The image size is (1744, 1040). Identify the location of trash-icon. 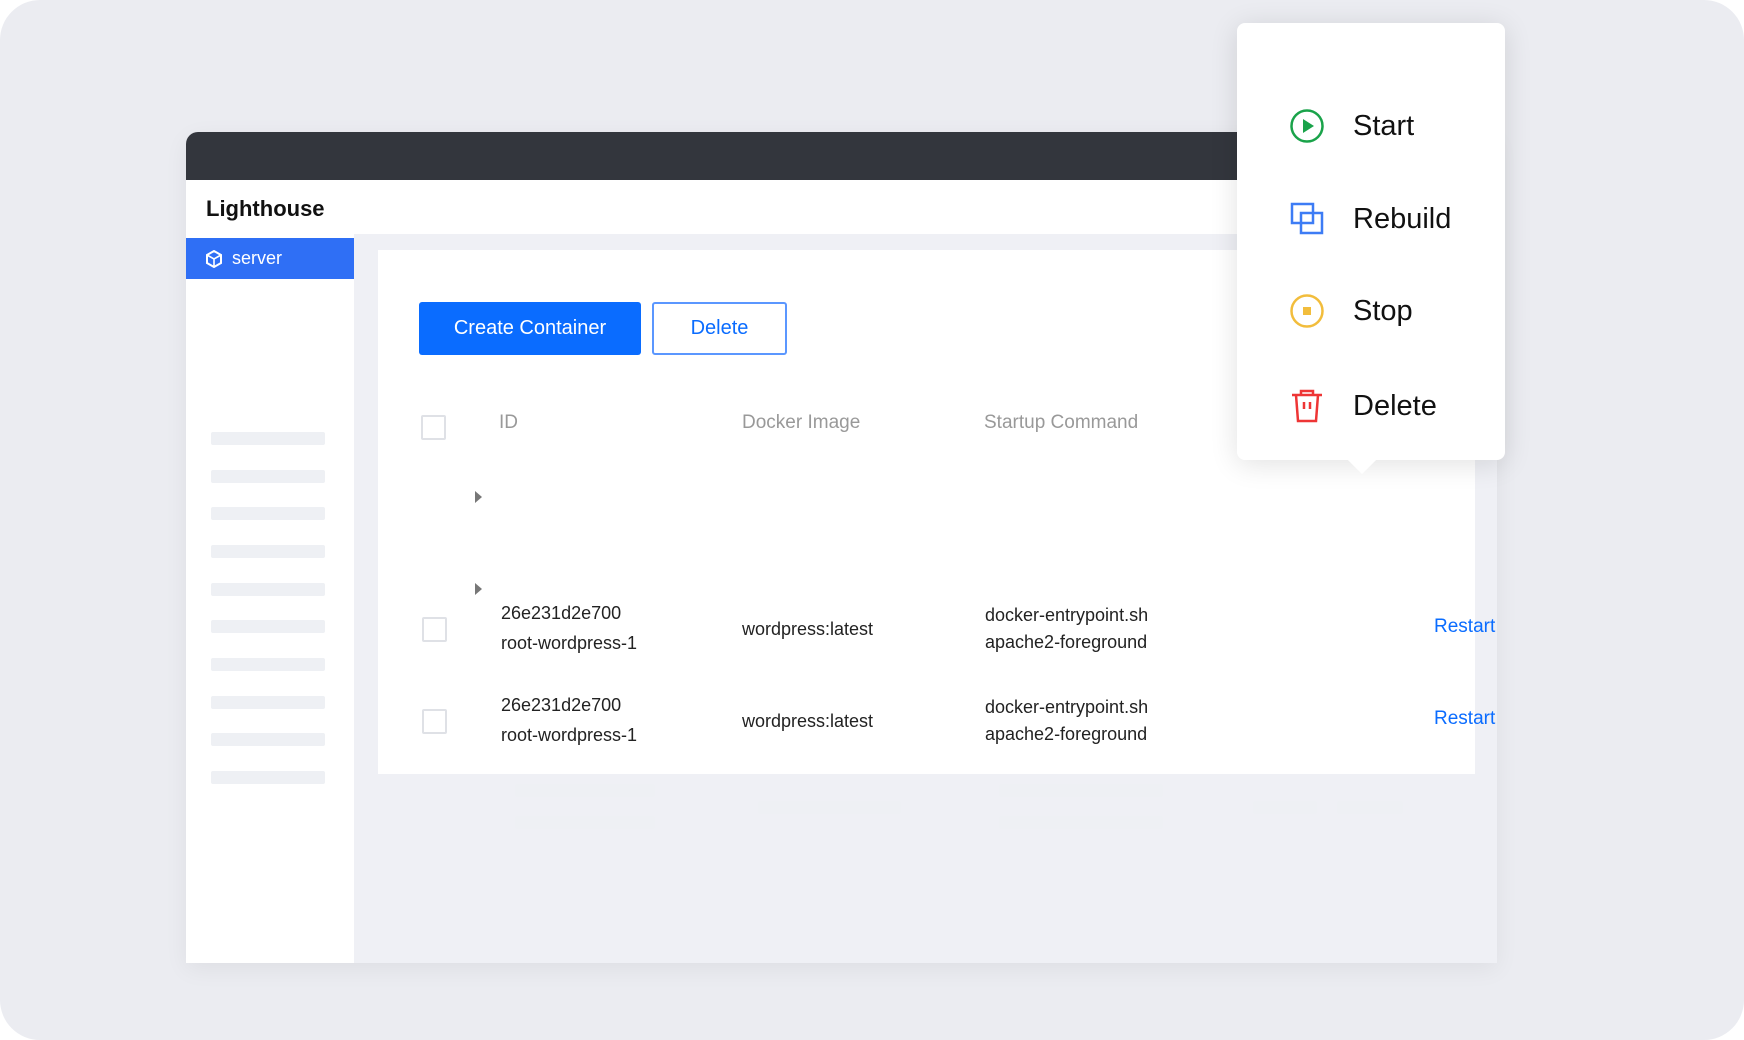
(1307, 406).